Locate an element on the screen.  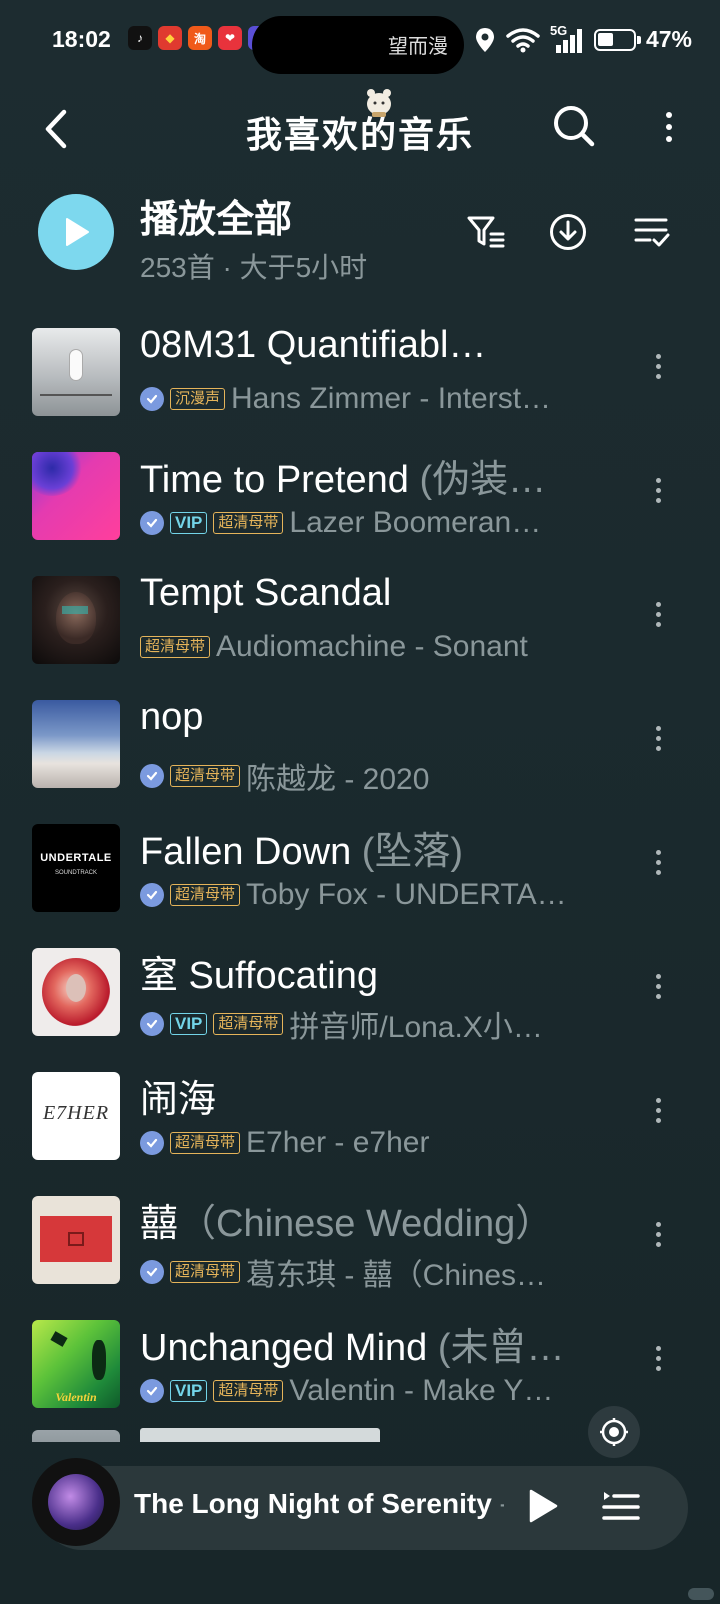
tiktok-icon: ♪ is located at coordinates (140, 38).